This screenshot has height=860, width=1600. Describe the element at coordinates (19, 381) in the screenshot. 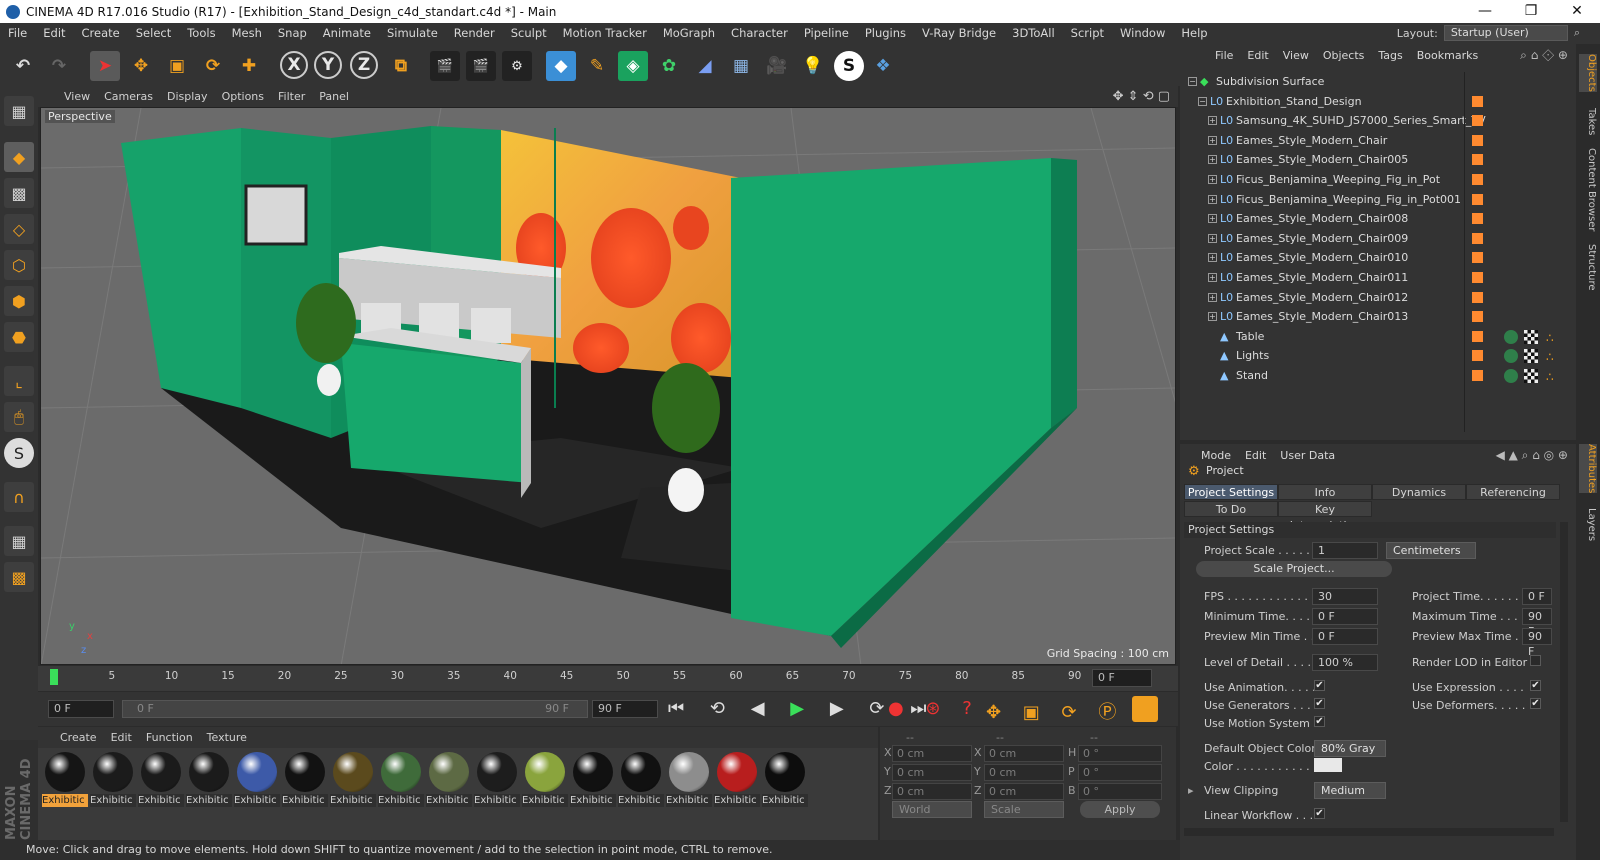

I see `axis-mode-icon: ⌞` at that location.